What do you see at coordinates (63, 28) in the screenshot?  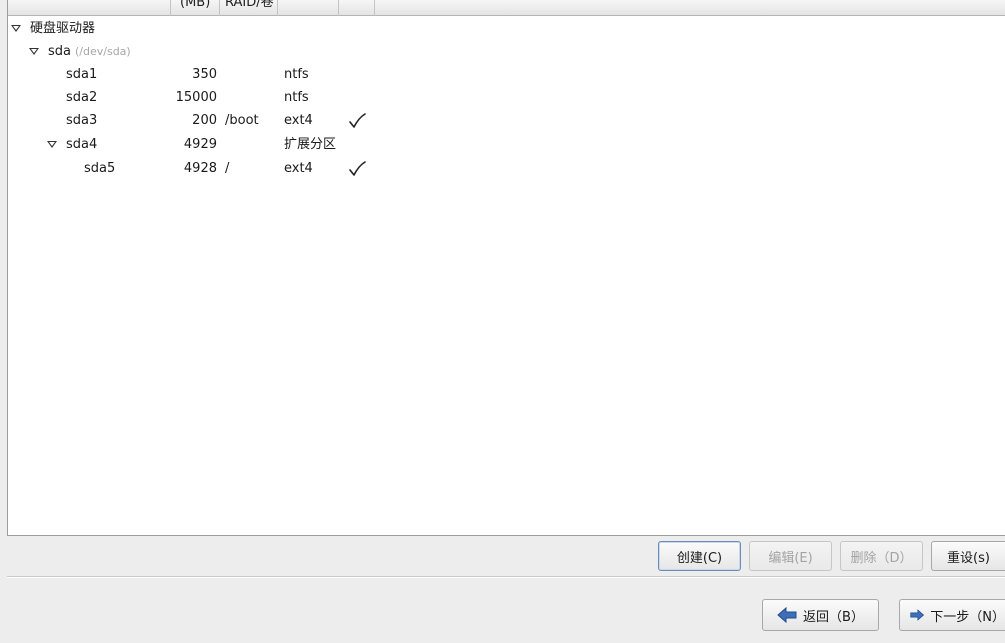 I see `root-label: 硬盘驱动器` at bounding box center [63, 28].